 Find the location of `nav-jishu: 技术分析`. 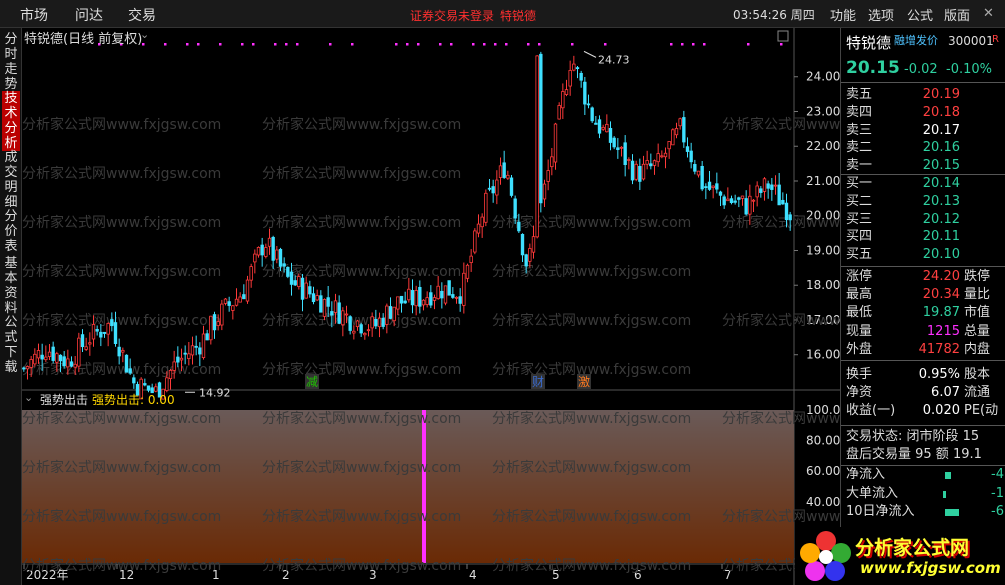

nav-jishu: 技术分析 is located at coordinates (11, 121).